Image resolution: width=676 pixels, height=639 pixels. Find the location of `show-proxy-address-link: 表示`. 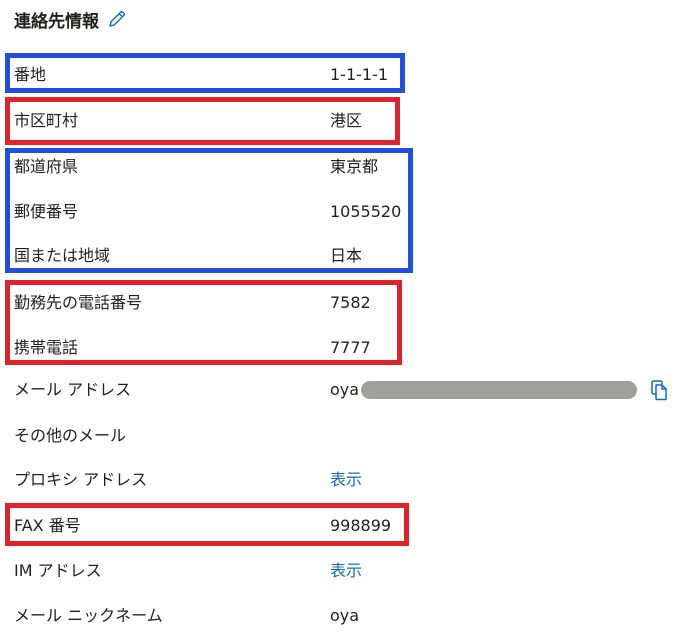

show-proxy-address-link: 表示 is located at coordinates (346, 480).